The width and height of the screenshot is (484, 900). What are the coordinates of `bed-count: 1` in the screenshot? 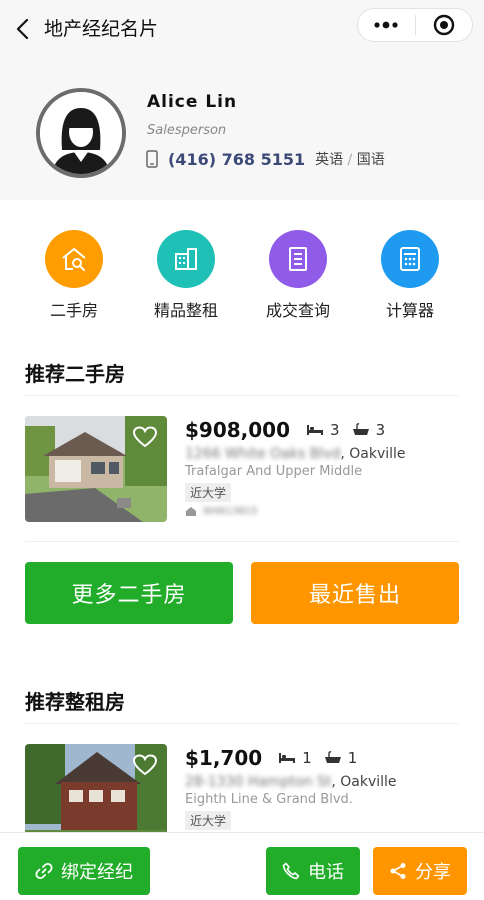 It's located at (307, 758).